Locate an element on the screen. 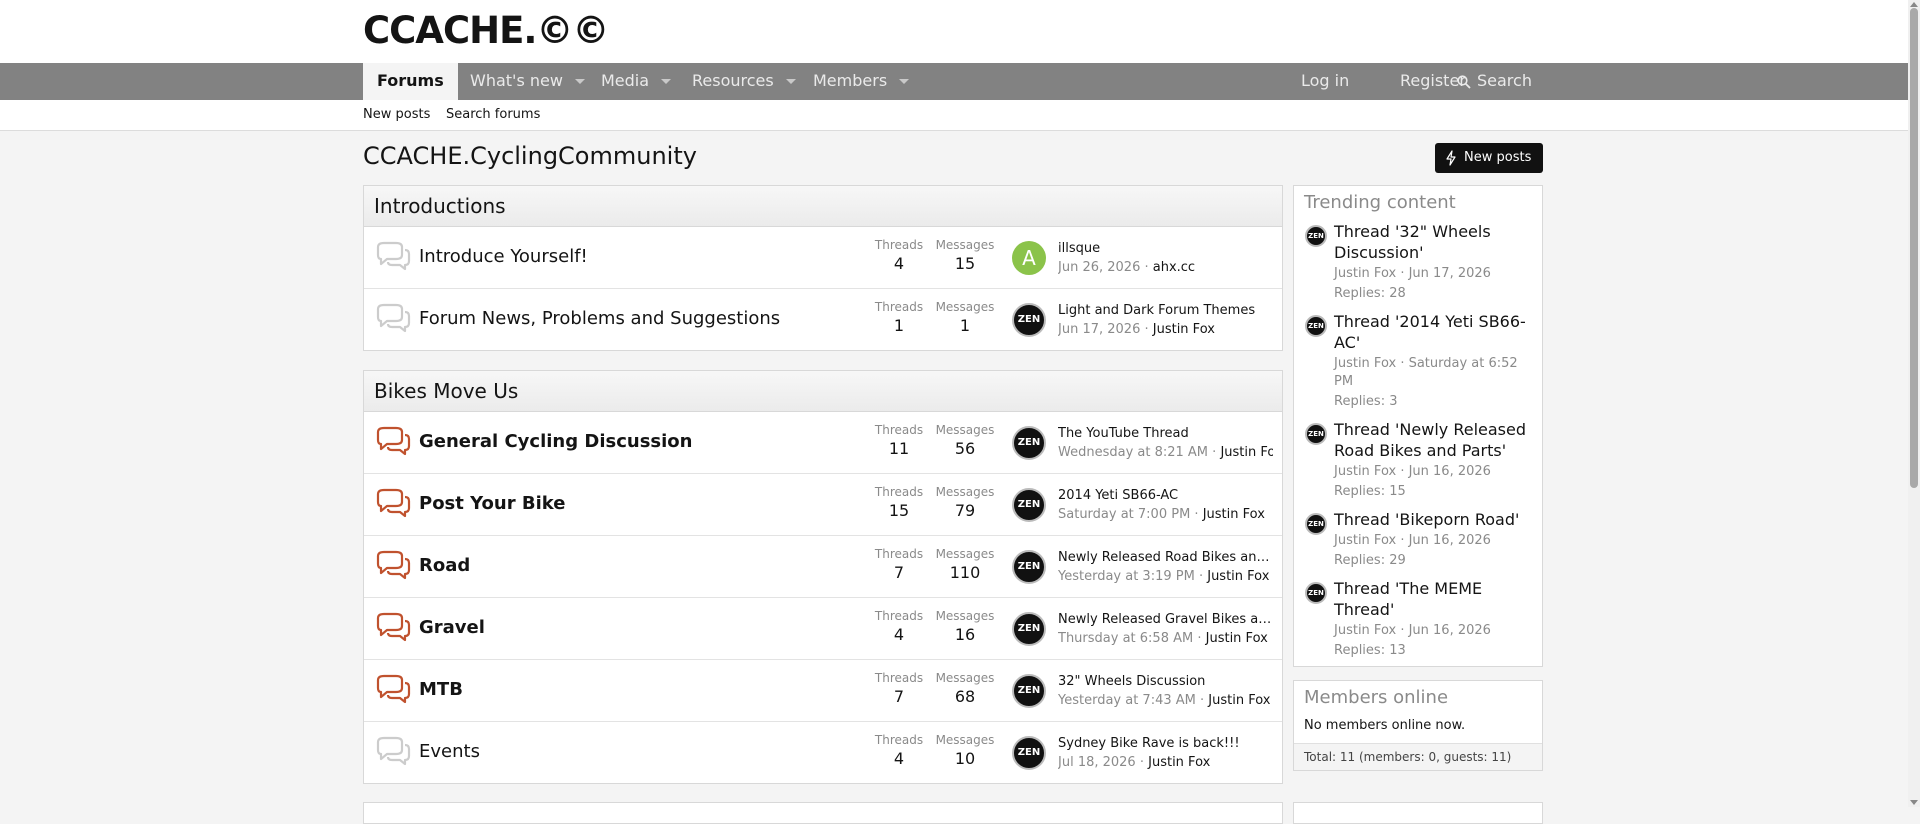 The image size is (1920, 824). nav-media: Media is located at coordinates (636, 81).